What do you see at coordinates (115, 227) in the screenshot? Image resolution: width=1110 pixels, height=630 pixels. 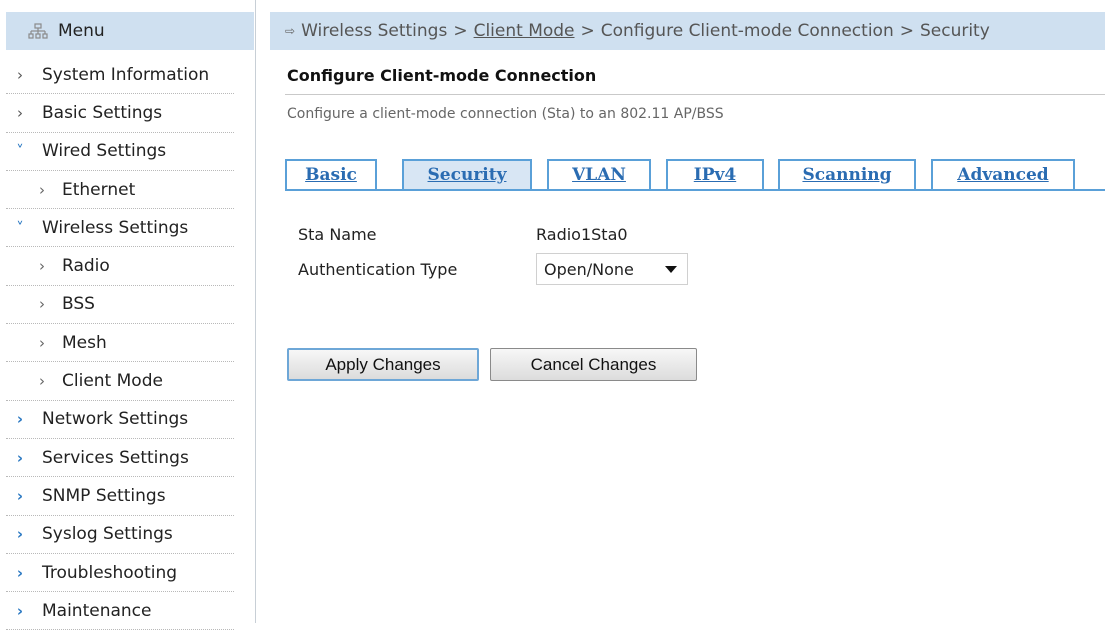 I see `sidebar-item-label: Wireless Settings` at bounding box center [115, 227].